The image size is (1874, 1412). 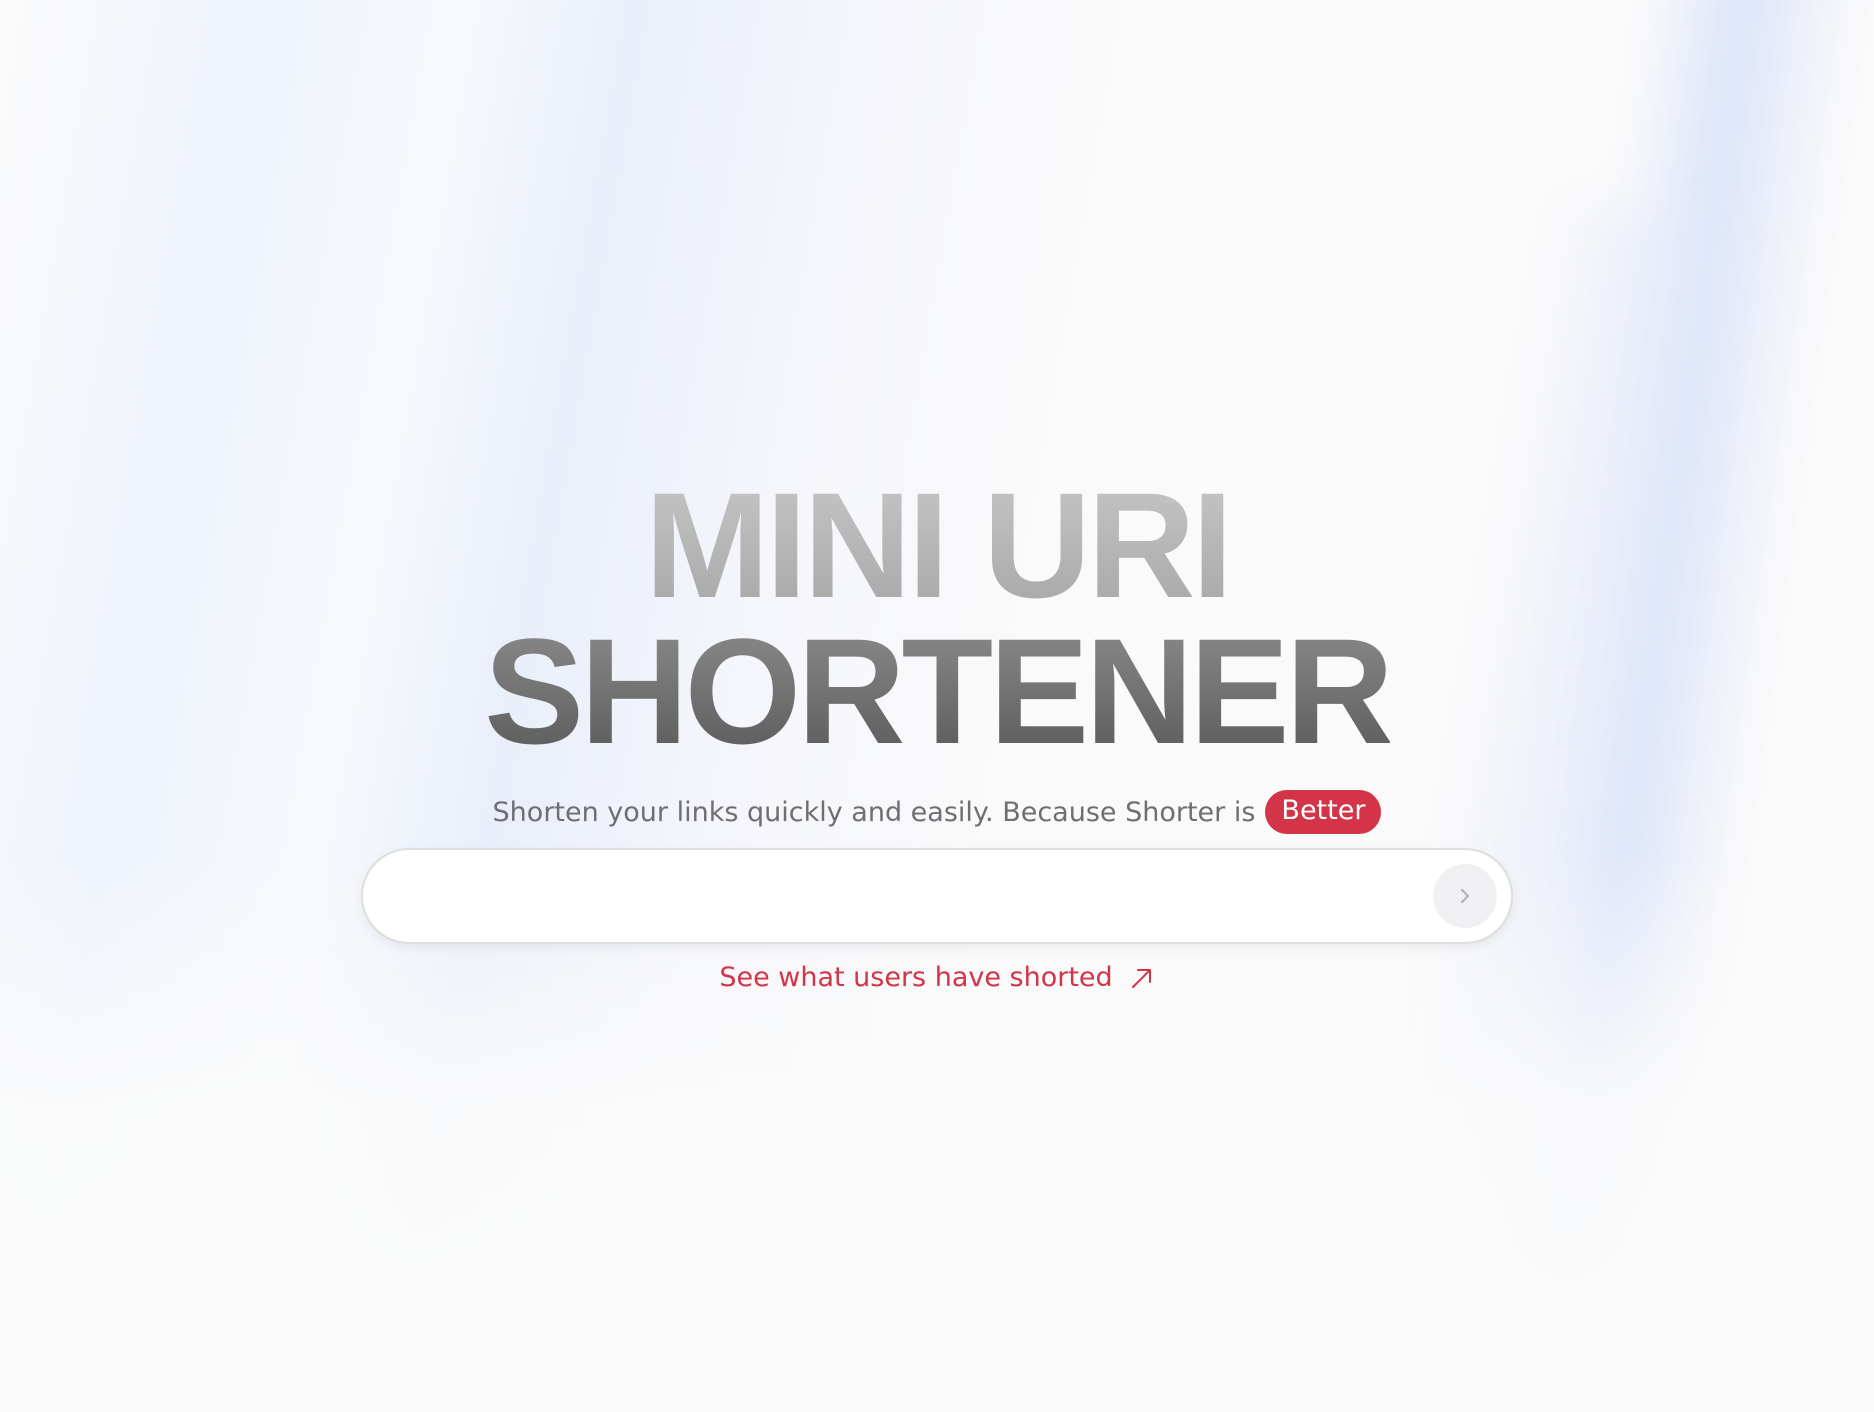 What do you see at coordinates (916, 896) in the screenshot?
I see `url-input` at bounding box center [916, 896].